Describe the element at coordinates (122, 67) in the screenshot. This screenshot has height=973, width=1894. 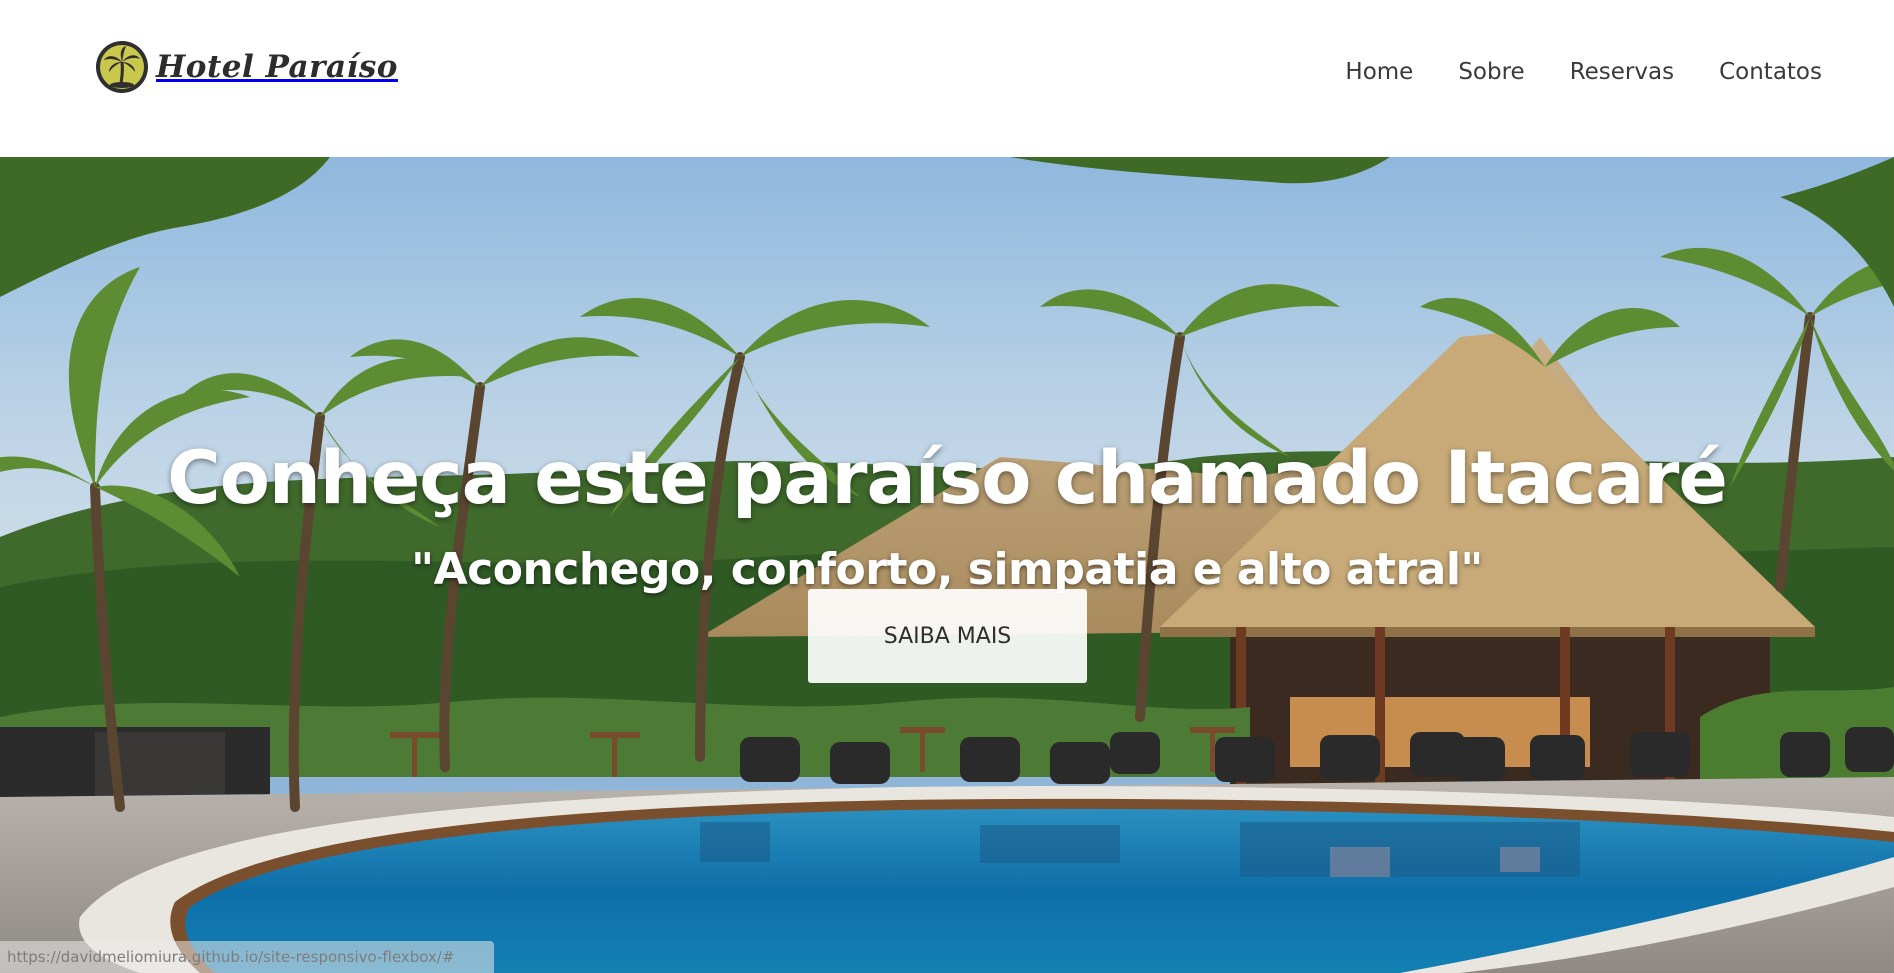
I see `palm-tree-logo-icon` at that location.